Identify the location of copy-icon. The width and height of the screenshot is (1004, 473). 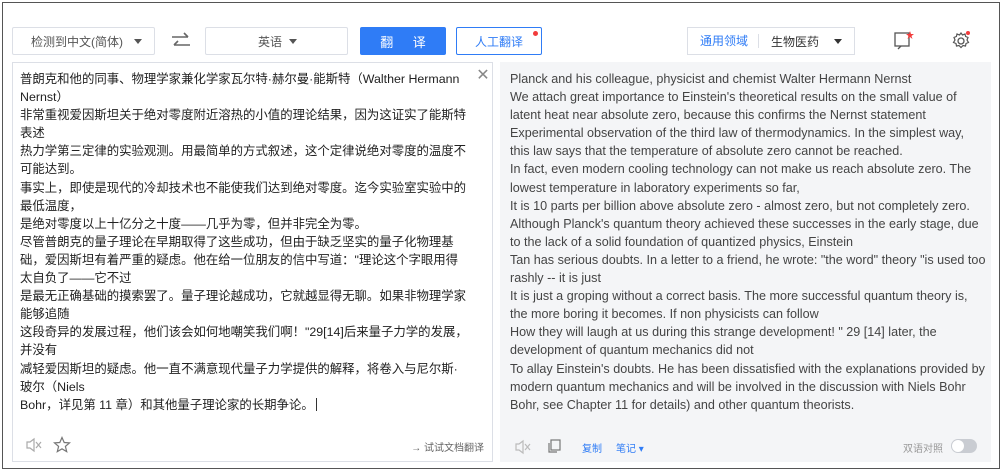
(554, 446).